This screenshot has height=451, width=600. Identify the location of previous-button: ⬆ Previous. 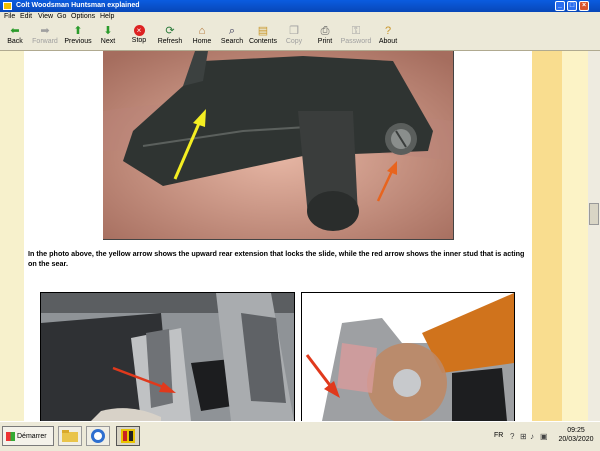
(78, 35).